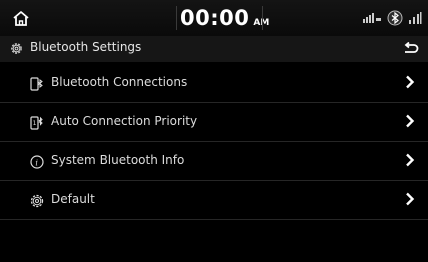 This screenshot has width=428, height=262. What do you see at coordinates (73, 199) in the screenshot?
I see `list-item-label: Default` at bounding box center [73, 199].